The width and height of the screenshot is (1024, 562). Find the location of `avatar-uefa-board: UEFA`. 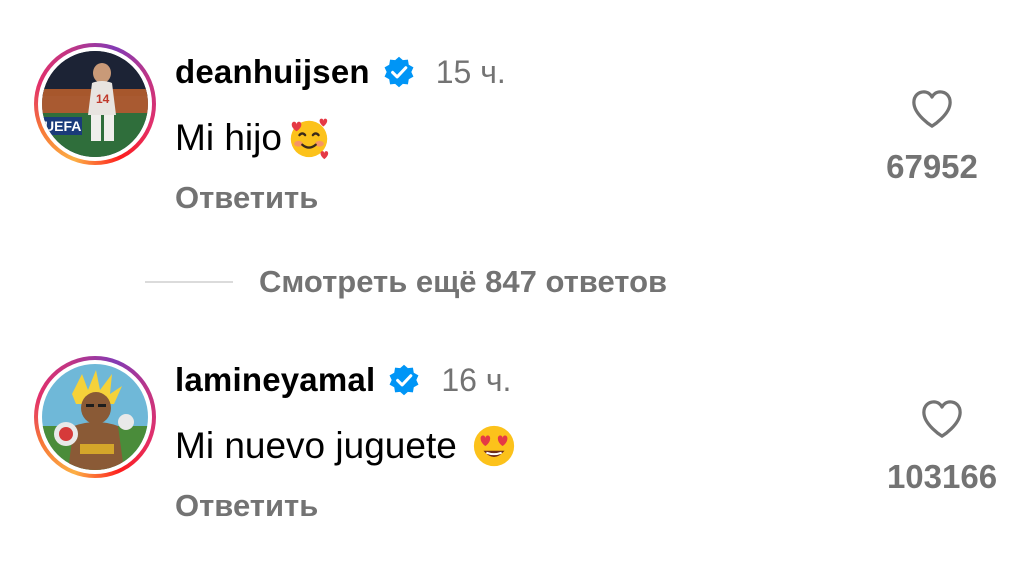

avatar-uefa-board: UEFA is located at coordinates (62, 126).